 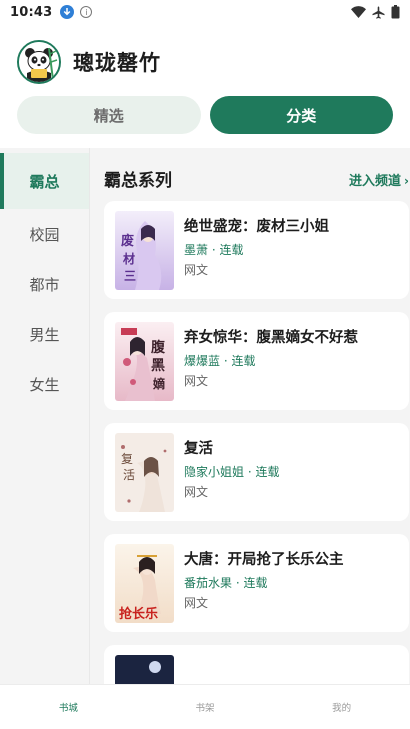 I want to click on status-bar: 10:43 i, so click(x=205, y=12).